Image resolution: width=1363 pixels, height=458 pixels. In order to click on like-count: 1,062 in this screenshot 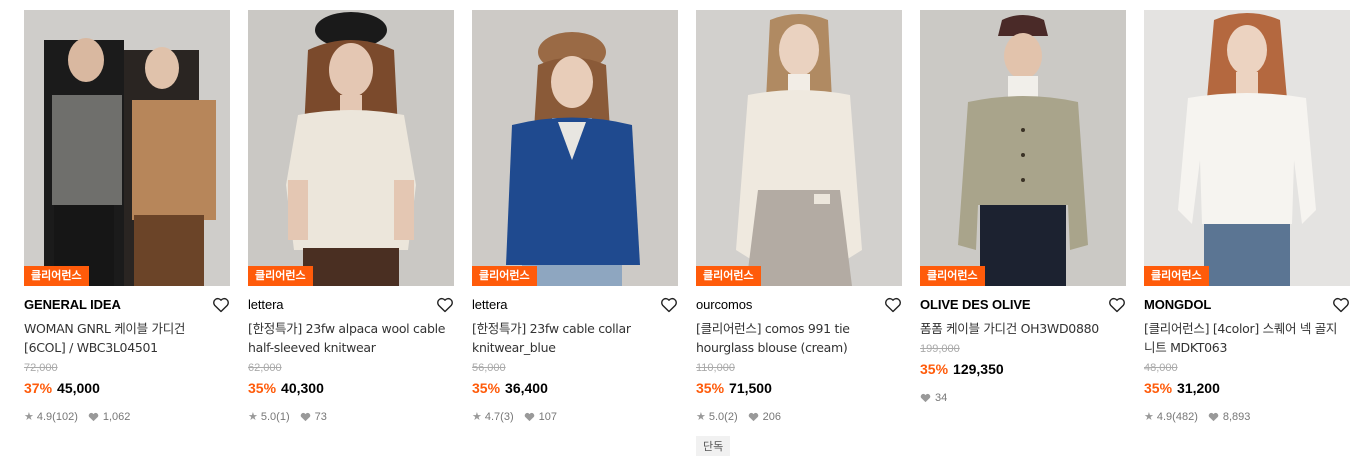, I will do `click(116, 417)`.